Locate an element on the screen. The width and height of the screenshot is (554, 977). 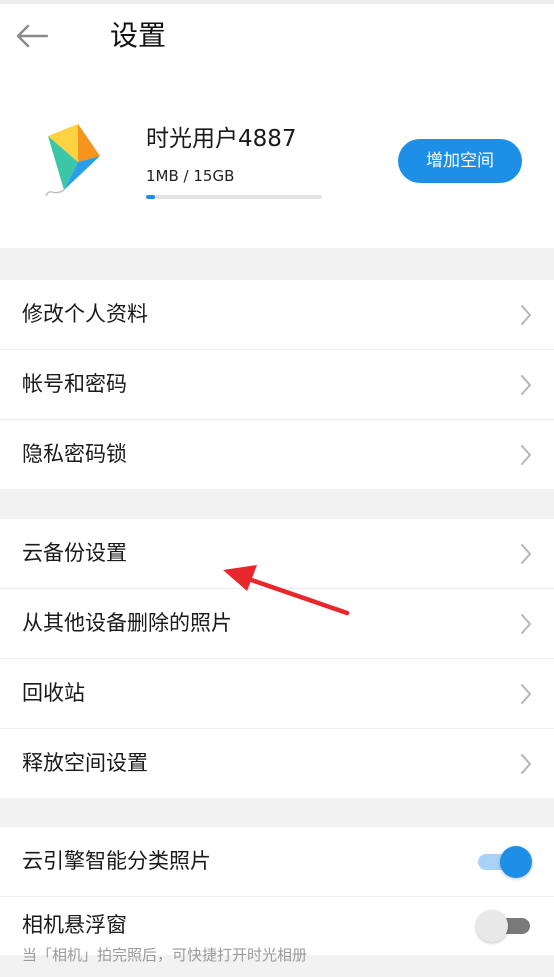
recycle-bin-item: 回收站 is located at coordinates (277, 694).